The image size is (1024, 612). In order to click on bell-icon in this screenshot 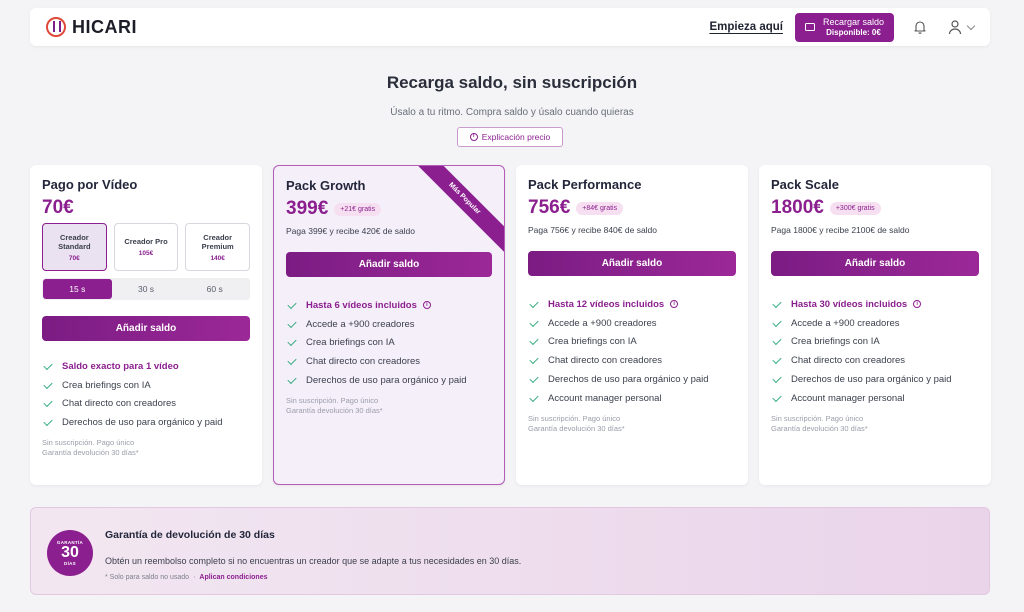, I will do `click(920, 27)`.